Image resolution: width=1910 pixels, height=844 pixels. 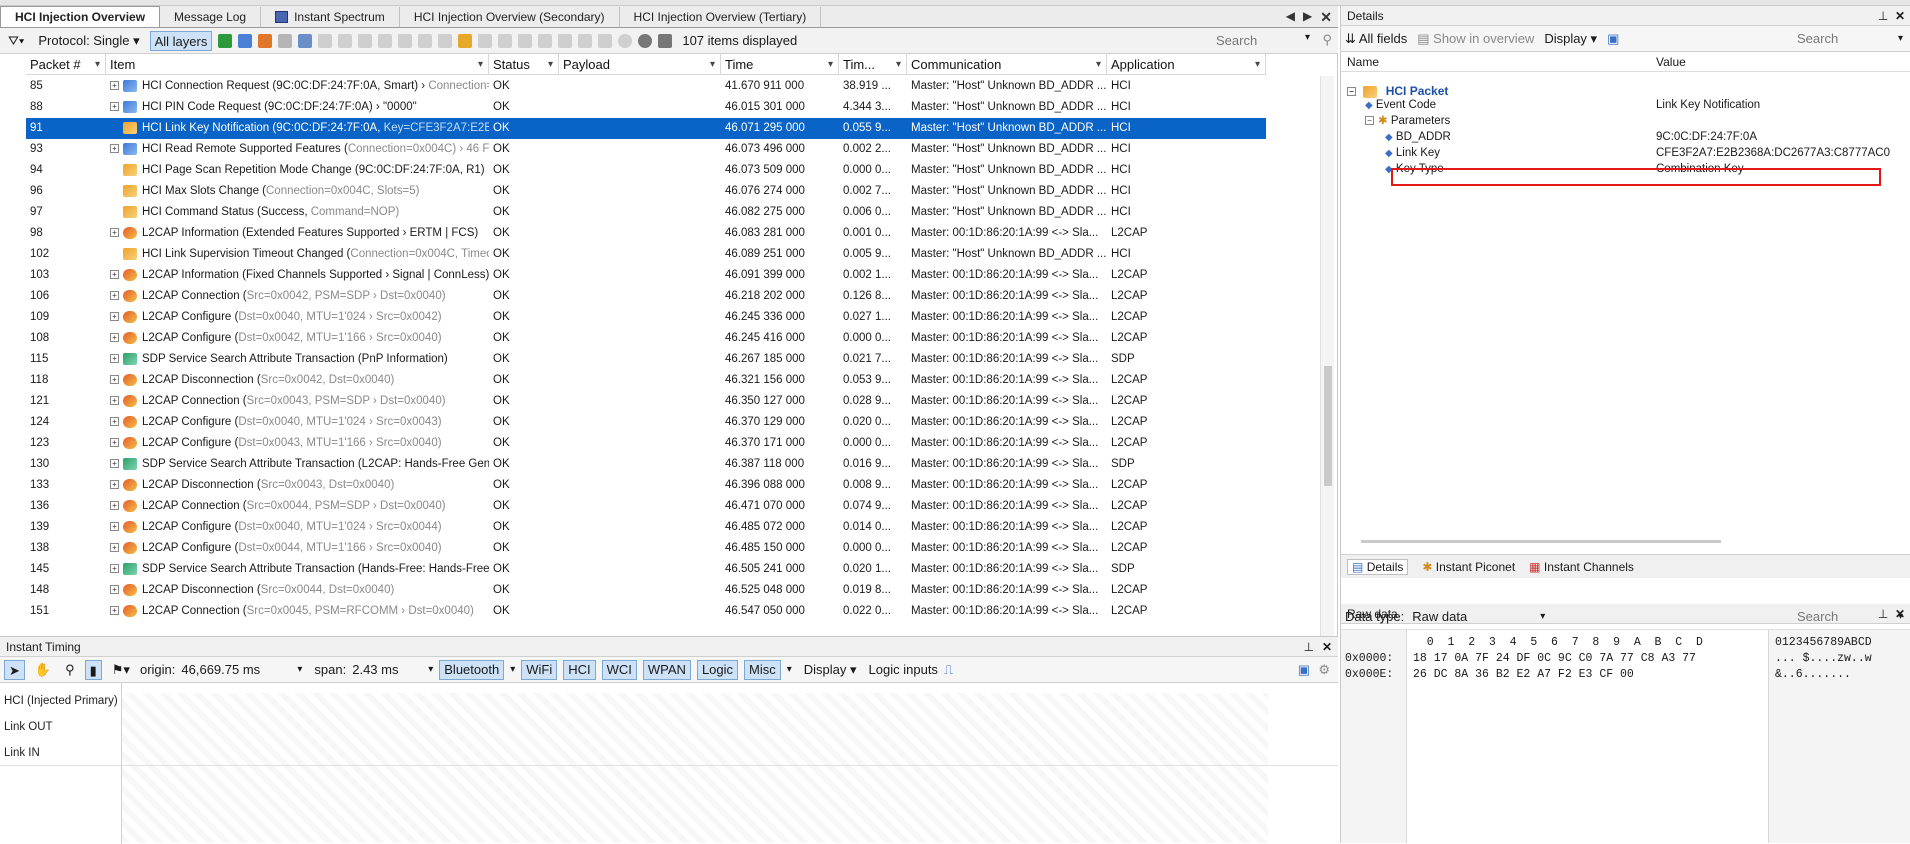 I want to click on data-type-dropdown-icon: ▾, so click(x=1542, y=616).